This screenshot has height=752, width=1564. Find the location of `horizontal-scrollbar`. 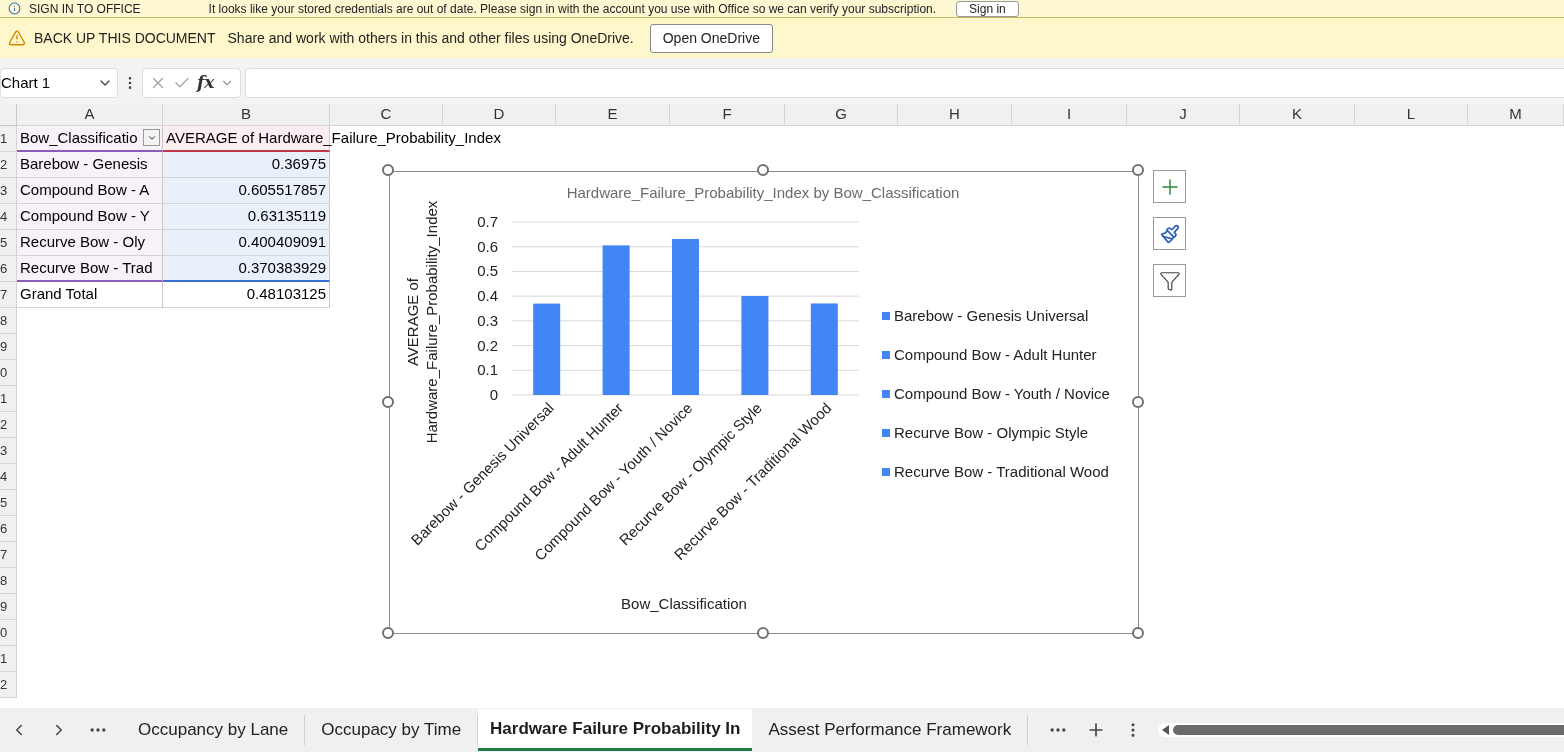

horizontal-scrollbar is located at coordinates (1361, 730).